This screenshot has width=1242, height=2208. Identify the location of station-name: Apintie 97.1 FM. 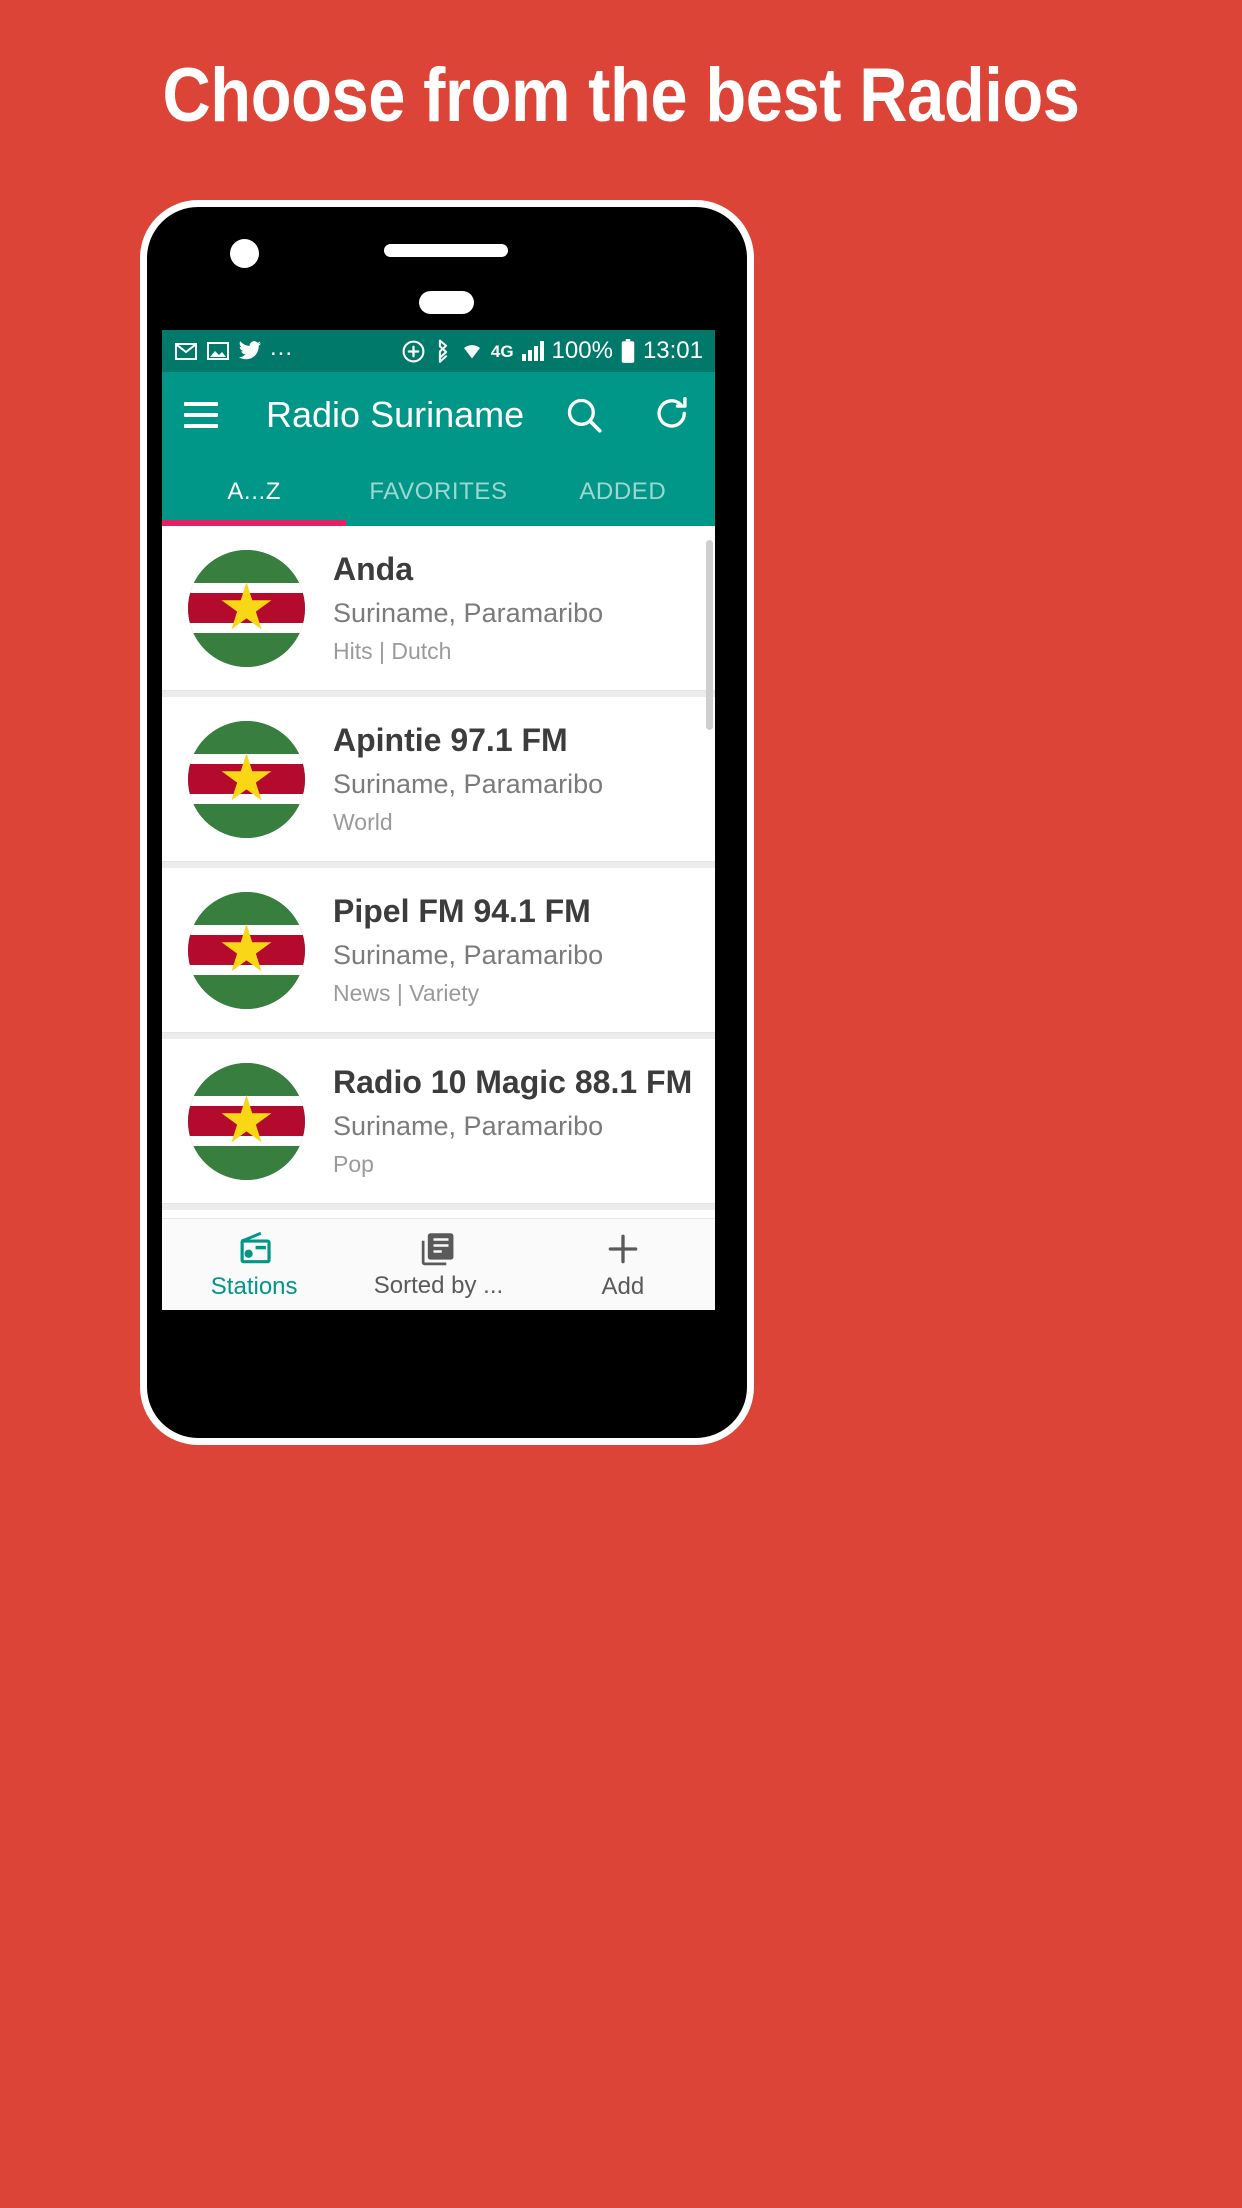
(450, 740).